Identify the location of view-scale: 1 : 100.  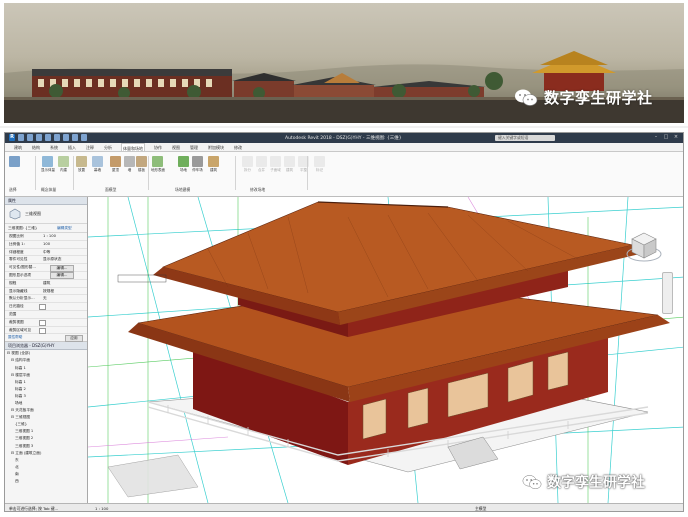
(101, 507).